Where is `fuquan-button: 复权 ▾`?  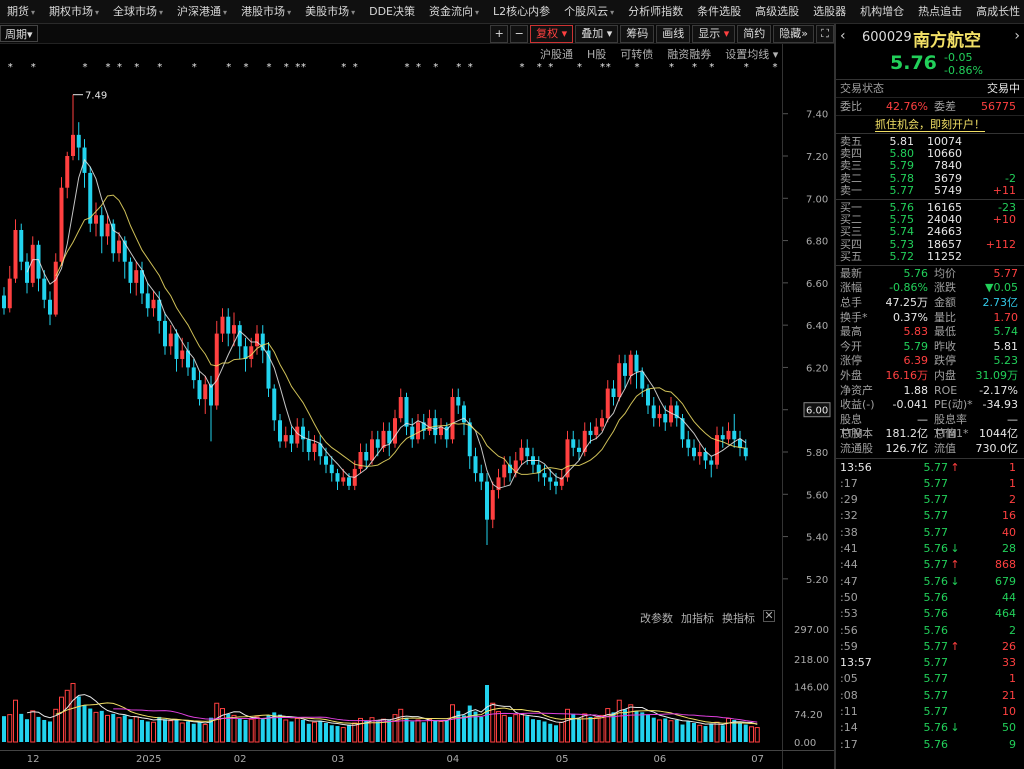 fuquan-button: 复权 ▾ is located at coordinates (552, 34).